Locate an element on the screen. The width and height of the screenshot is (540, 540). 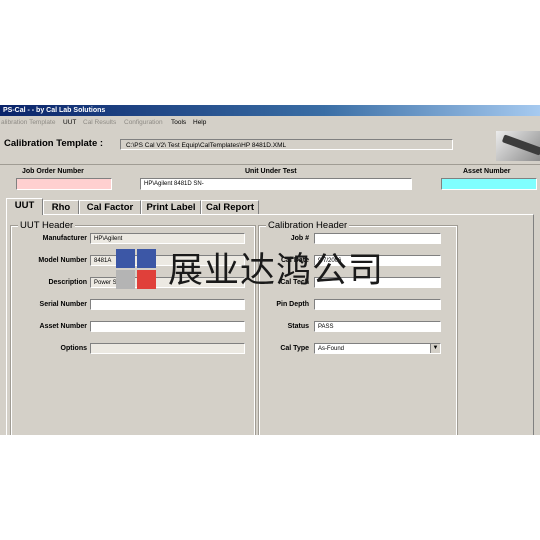
title-bar: PS-Cal - - by Cal Lab Solutions is located at coordinates (270, 110).